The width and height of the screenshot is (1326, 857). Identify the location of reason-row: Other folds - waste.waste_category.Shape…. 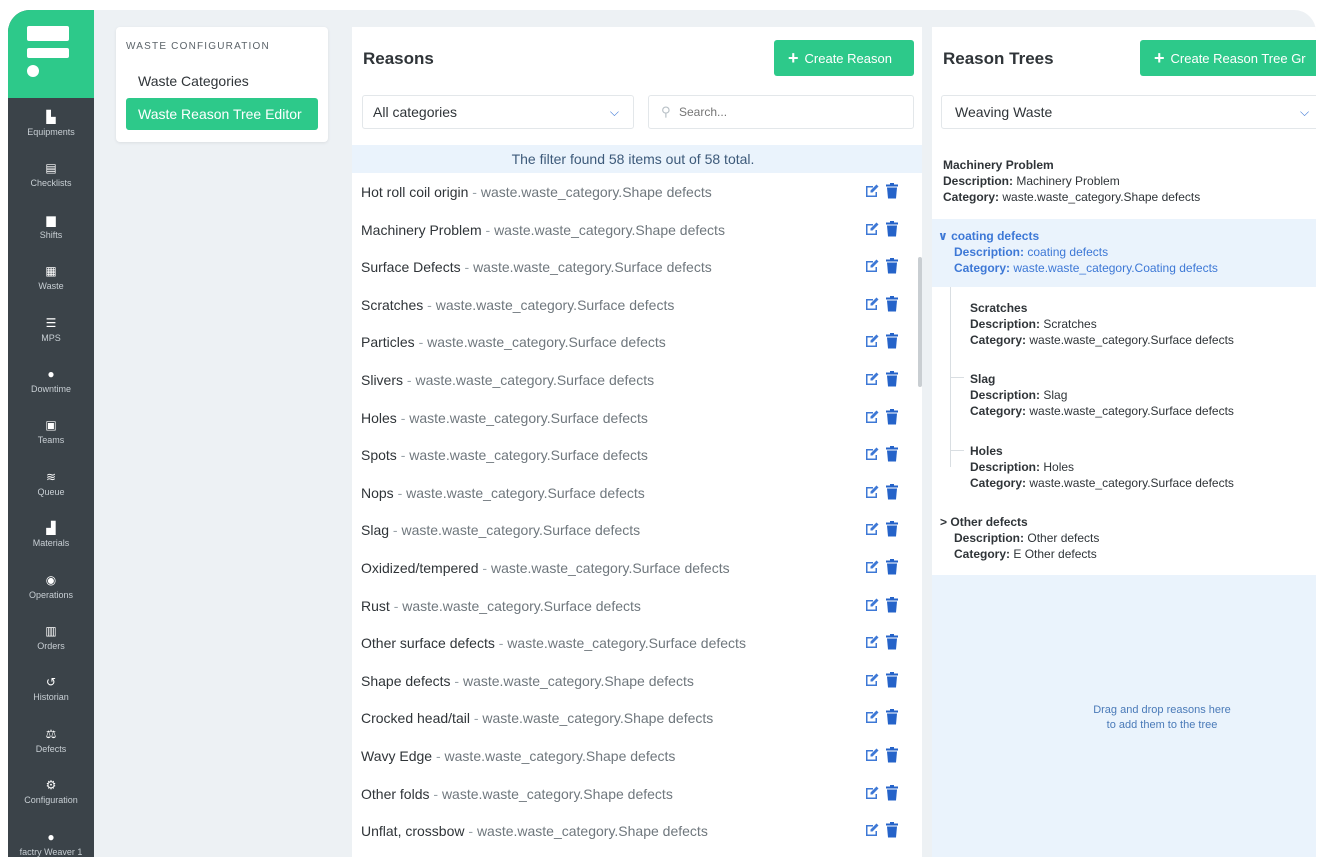
(632, 794).